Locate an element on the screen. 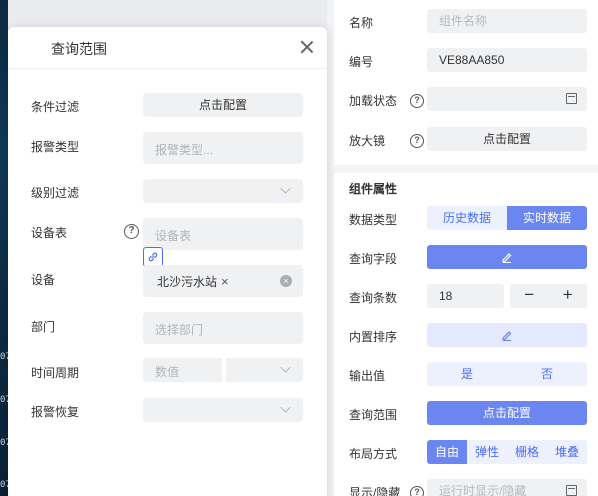  magnifier-label: 放大镜 is located at coordinates (367, 141).